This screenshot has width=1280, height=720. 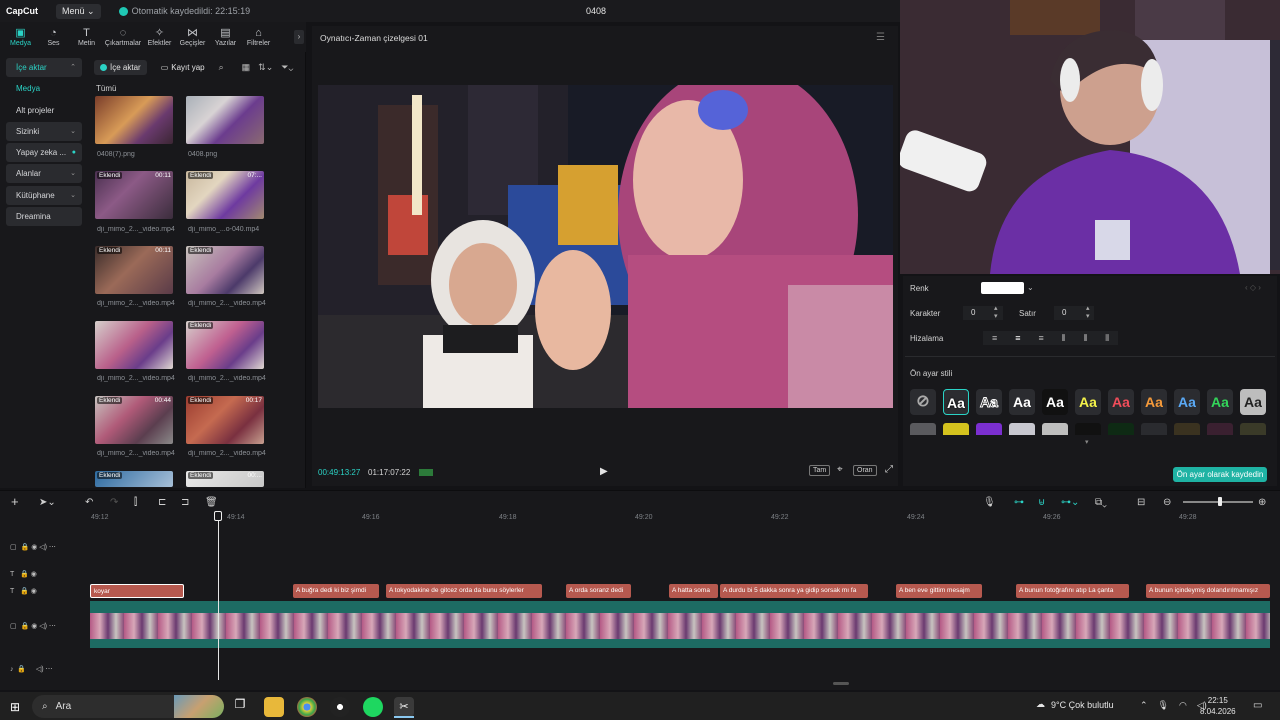 What do you see at coordinates (680, 624) in the screenshot?
I see `main-video-clip` at bounding box center [680, 624].